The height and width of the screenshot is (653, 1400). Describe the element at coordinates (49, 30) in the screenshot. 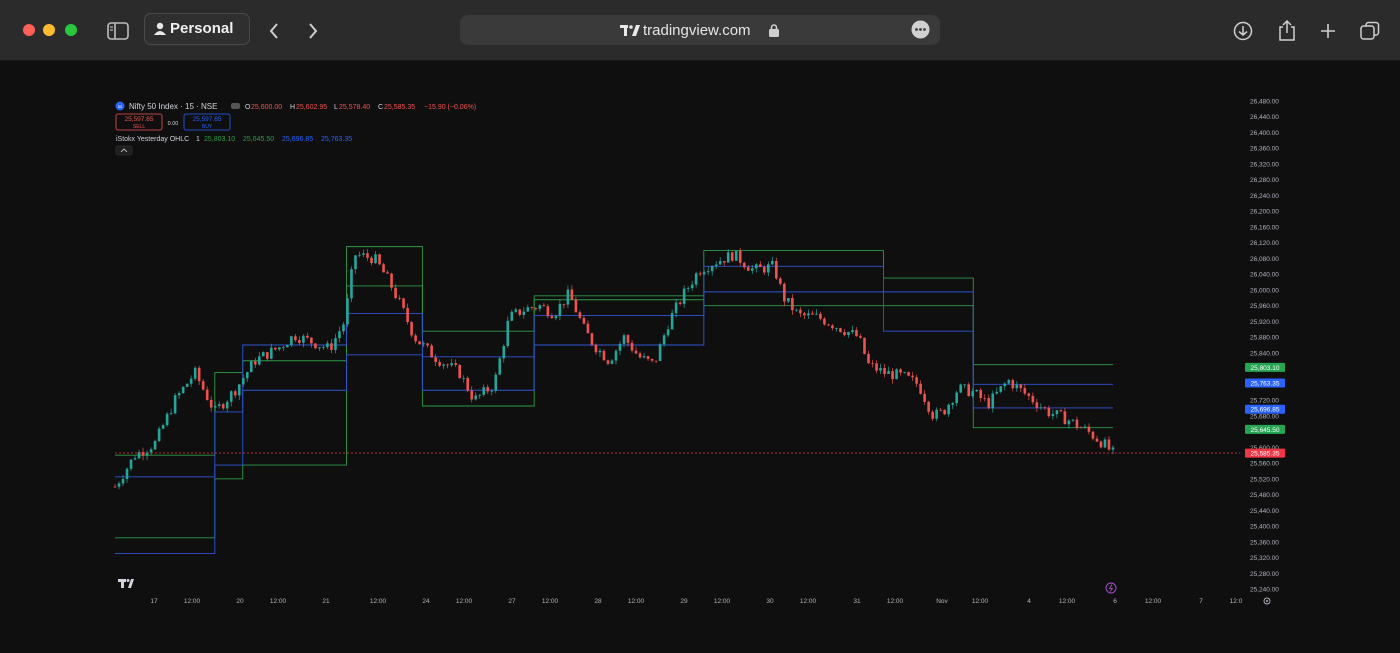

I see `minimize-window-button` at that location.